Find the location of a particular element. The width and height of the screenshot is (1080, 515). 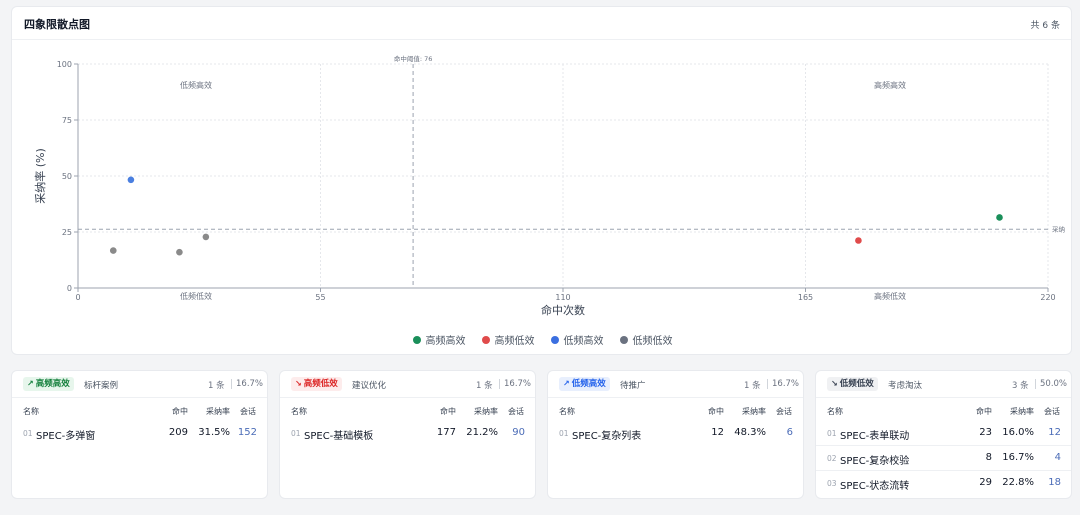

chart-legend: 高频高效 高频低效 低频高效 低频低效 is located at coordinates (542, 339).